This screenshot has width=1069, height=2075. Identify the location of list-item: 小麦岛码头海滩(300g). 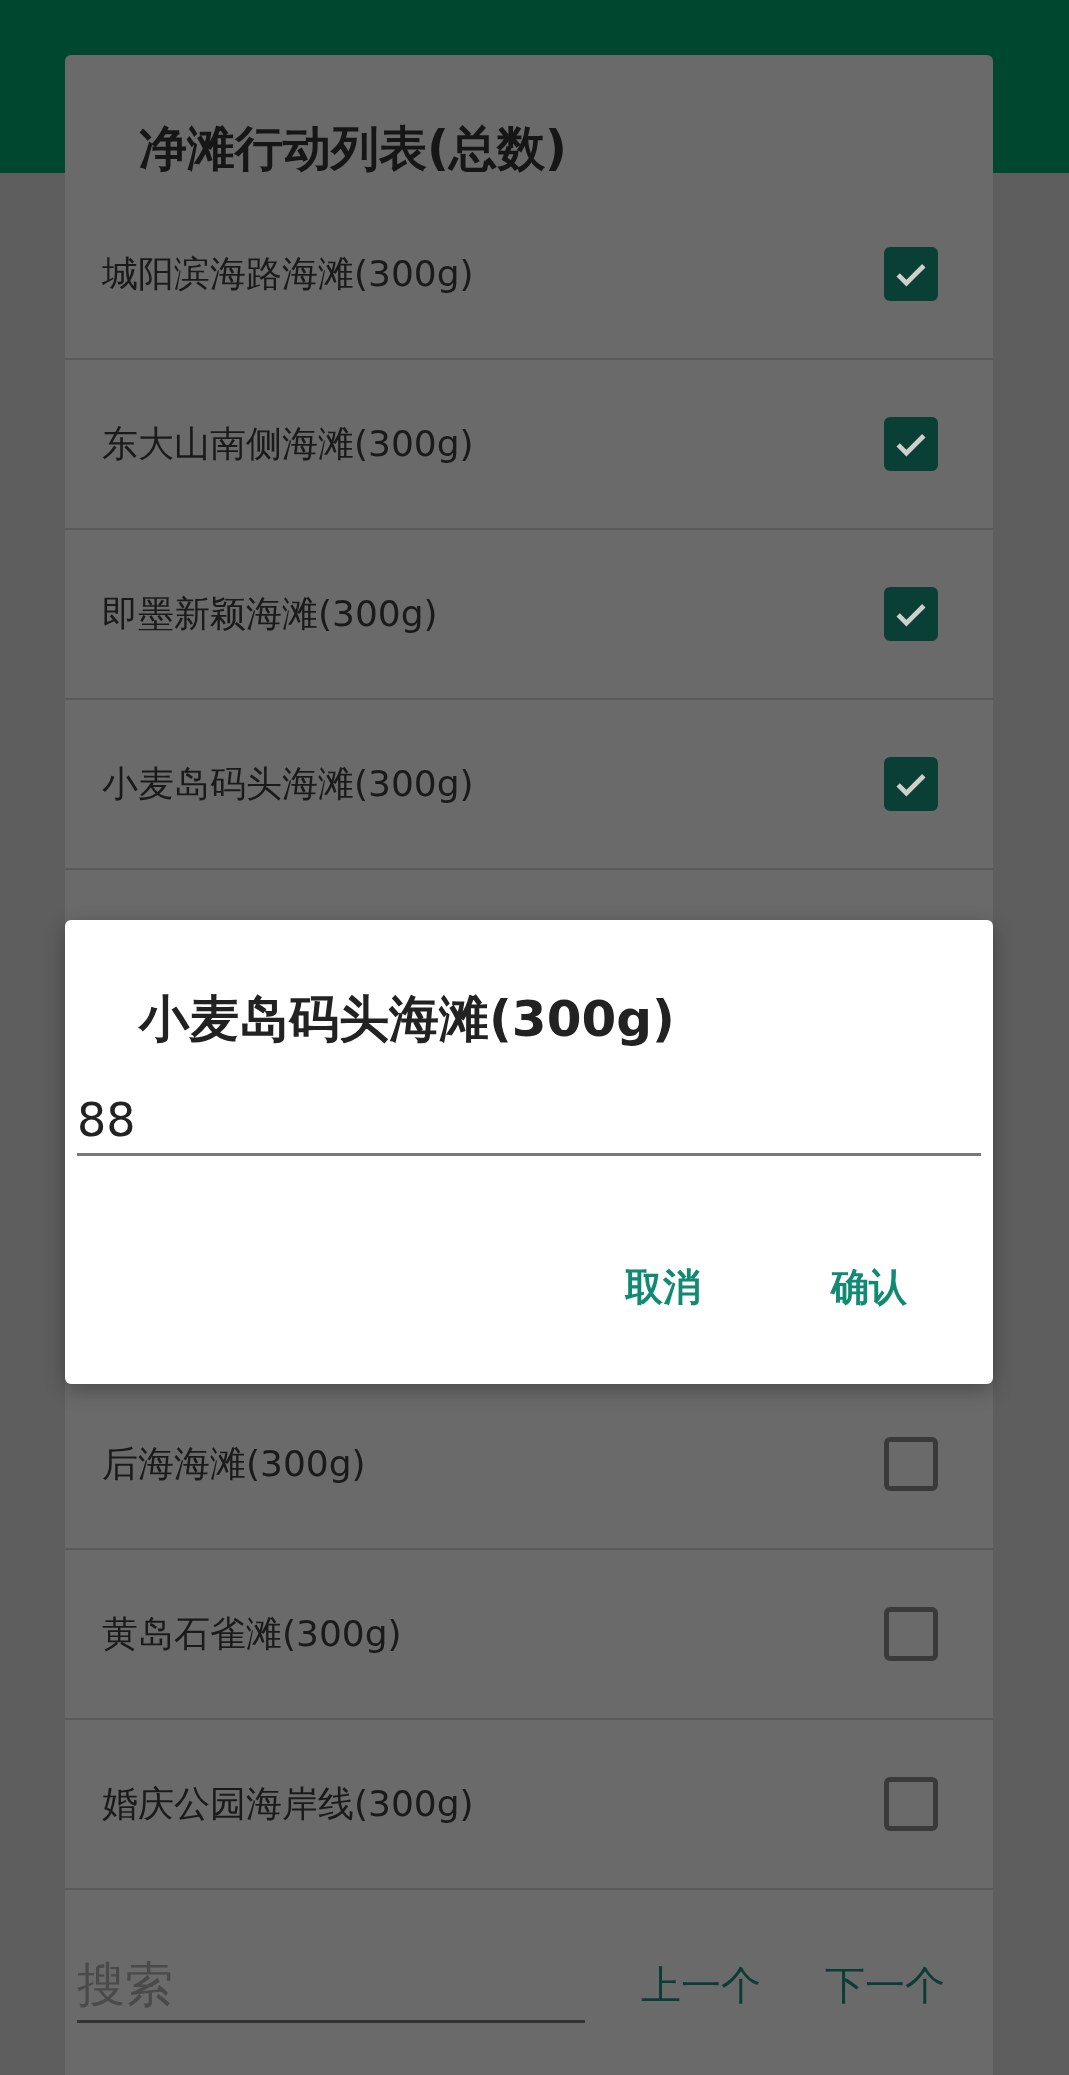
(529, 785).